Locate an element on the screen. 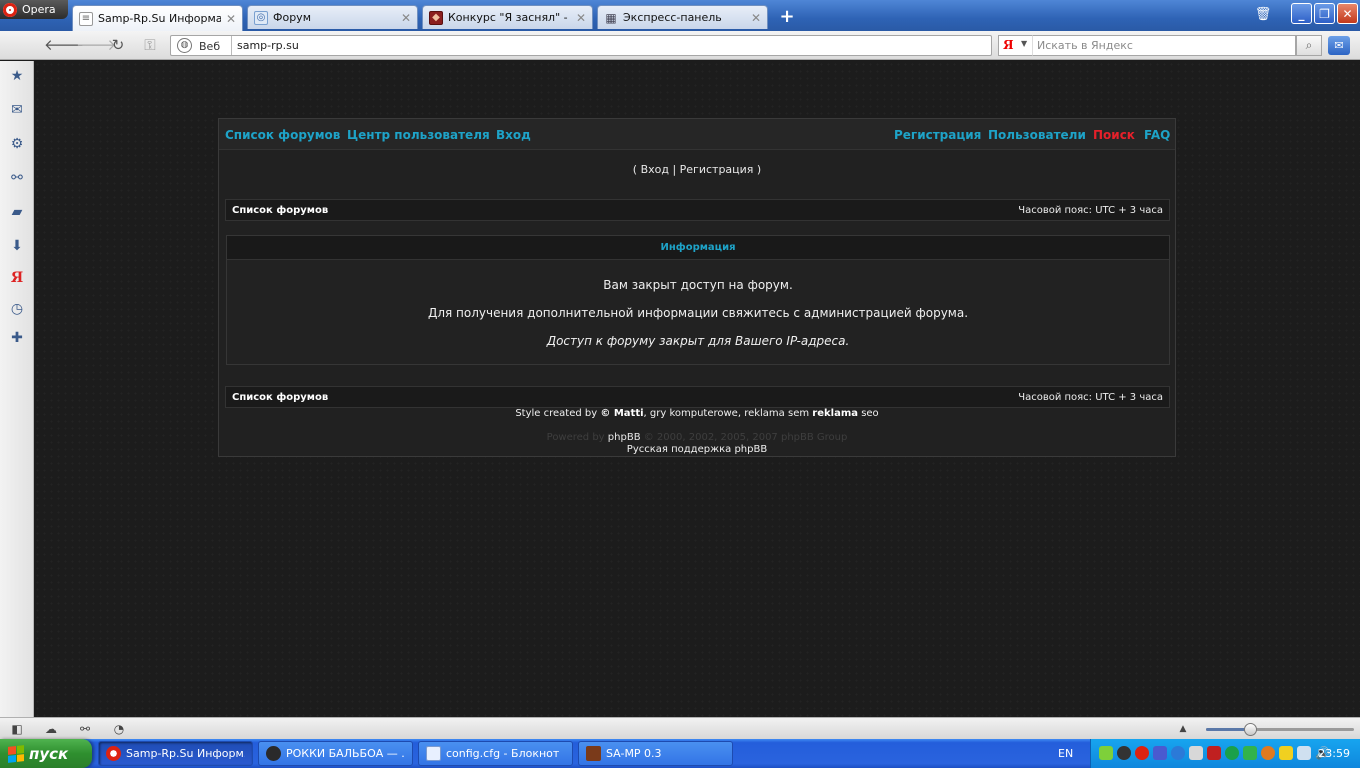  key-icon: ⚿ is located at coordinates (150, 45).